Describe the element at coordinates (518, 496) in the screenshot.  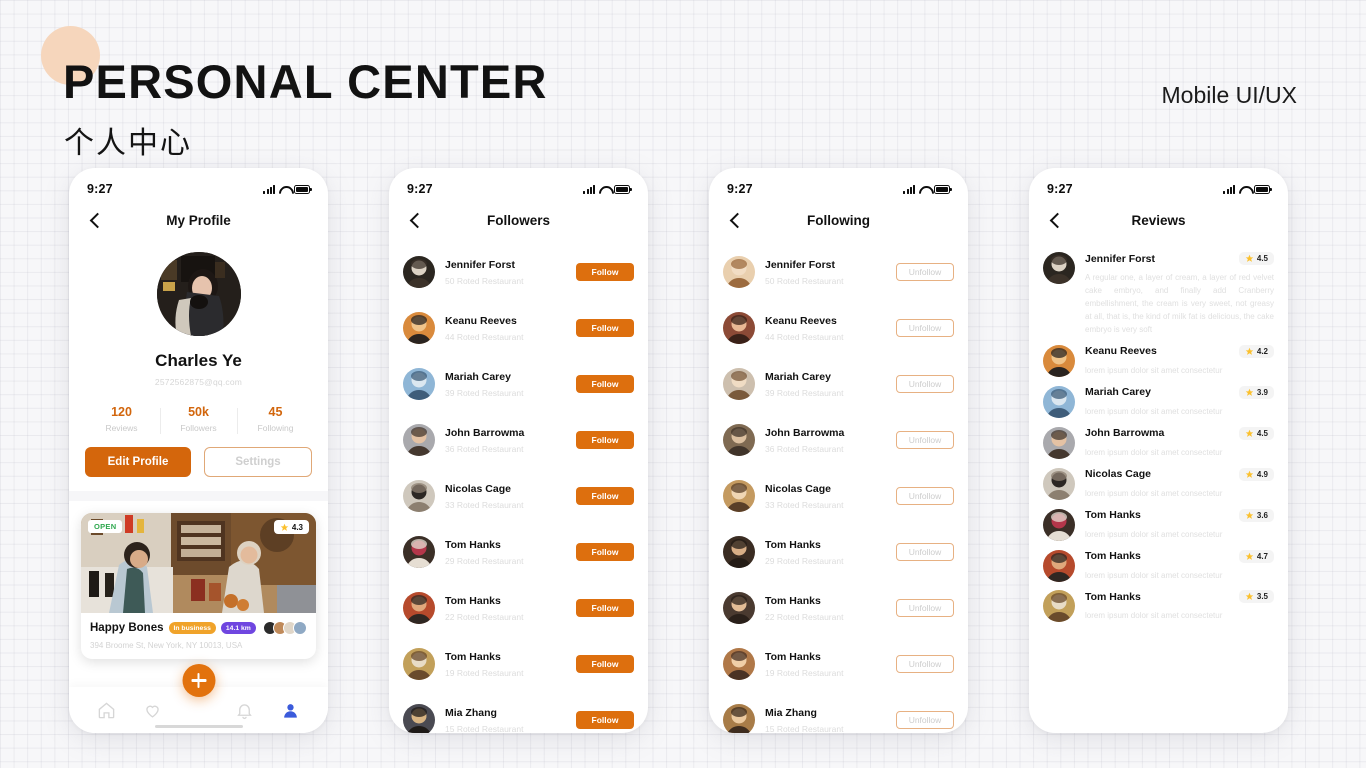
I see `list-item: Nicolas Cage 33 Roted Restaurant Follow` at that location.